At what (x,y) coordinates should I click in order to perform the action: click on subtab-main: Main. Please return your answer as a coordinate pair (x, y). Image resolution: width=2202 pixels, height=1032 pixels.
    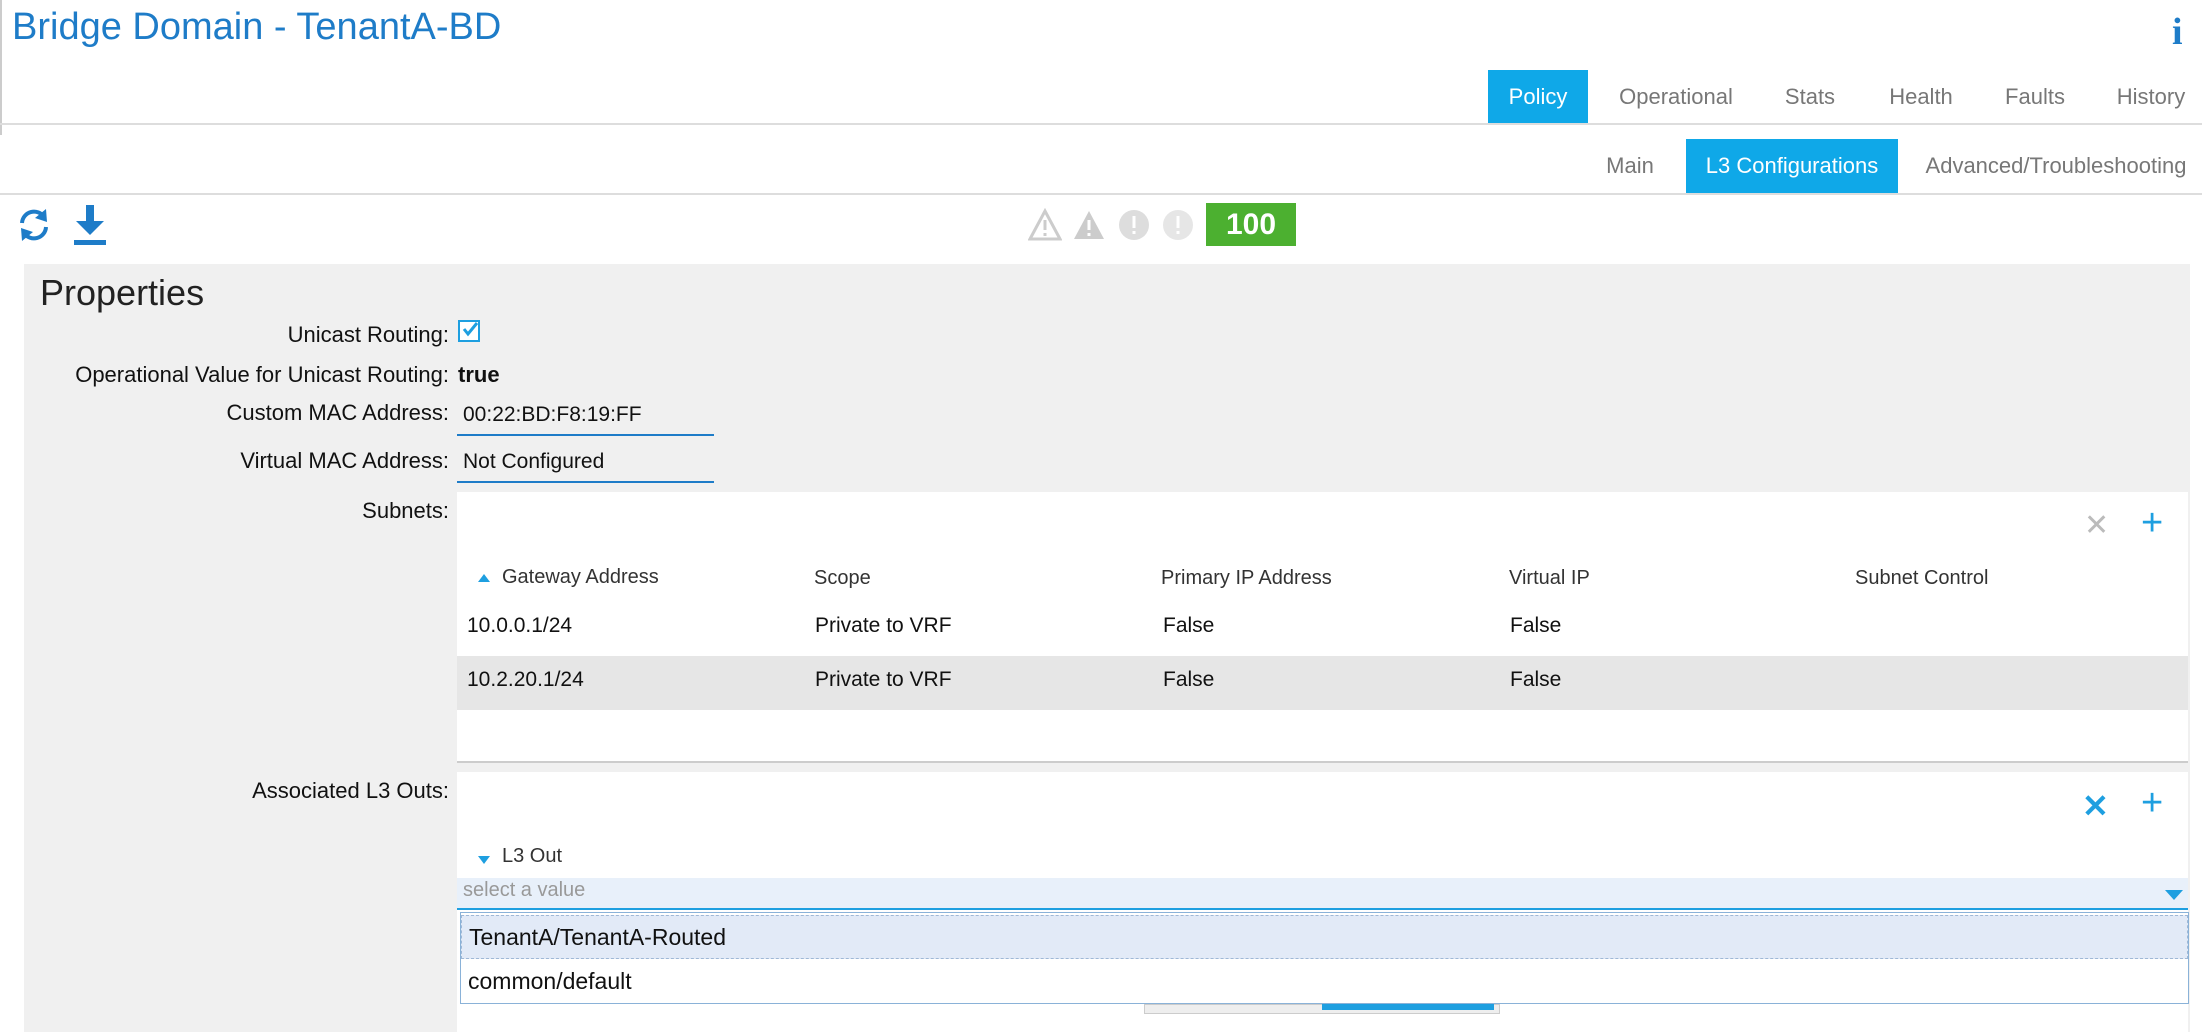
    Looking at the image, I should click on (1630, 166).